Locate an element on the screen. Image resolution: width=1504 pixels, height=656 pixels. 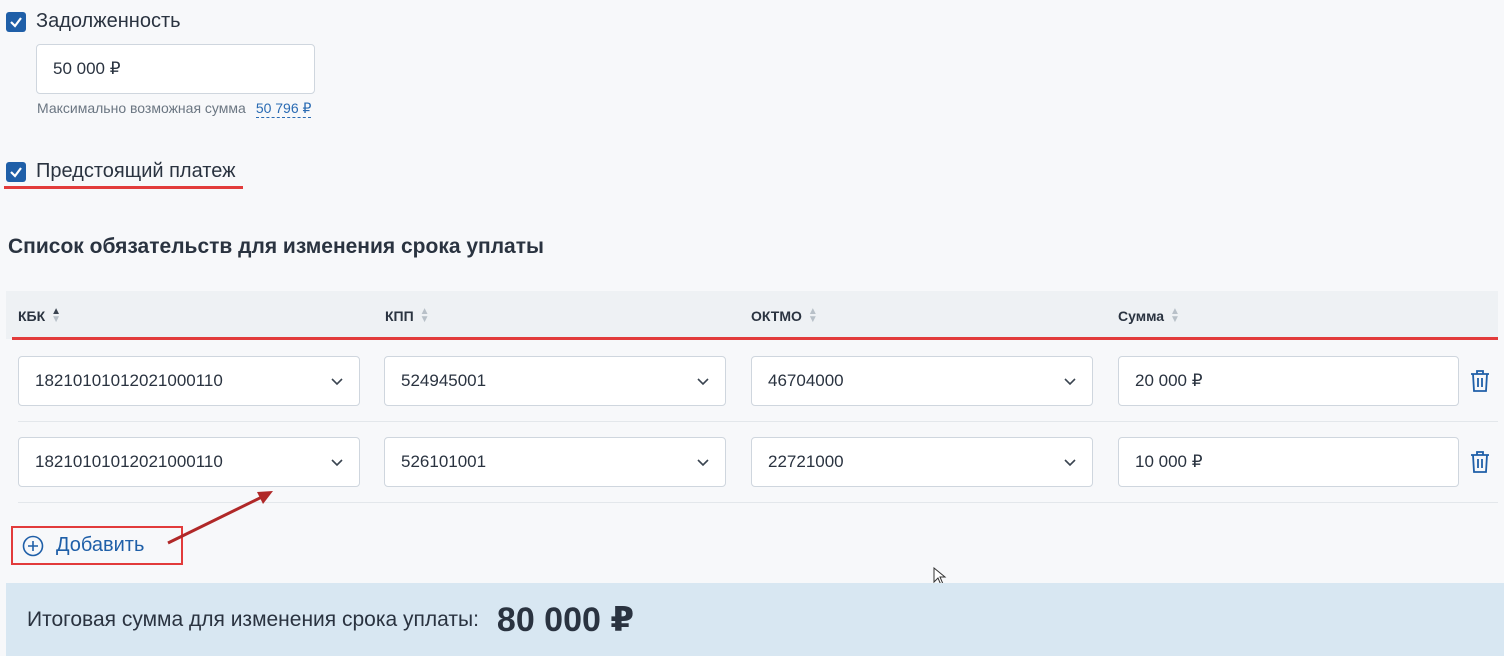
add-button: Добавить is located at coordinates (97, 545).